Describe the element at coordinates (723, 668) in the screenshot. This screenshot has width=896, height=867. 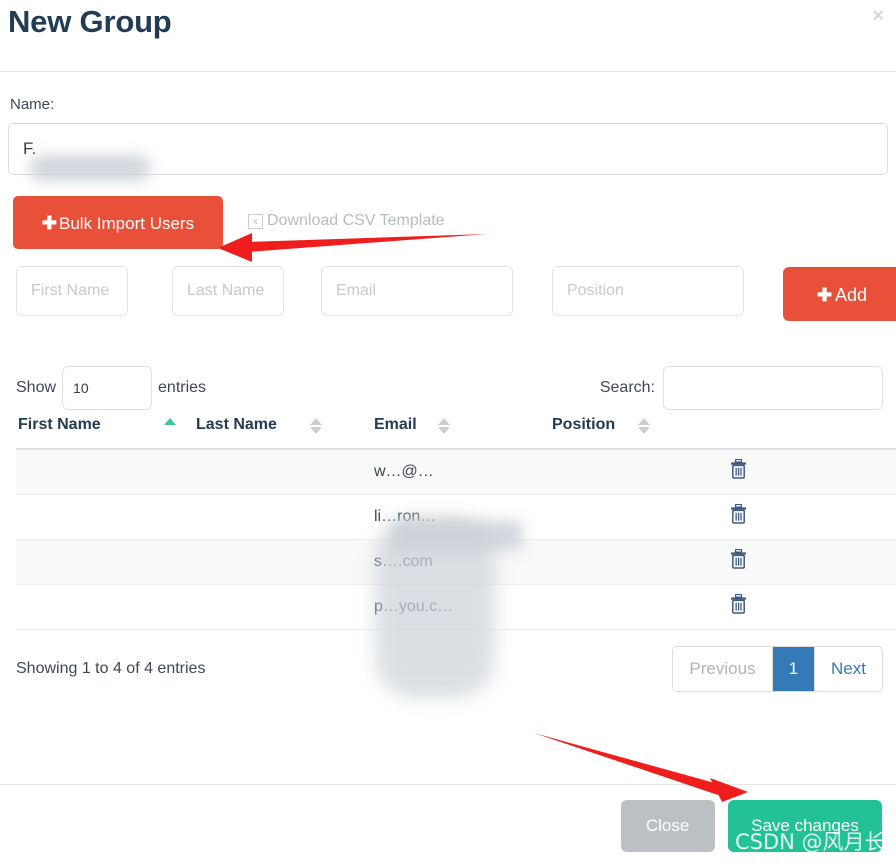
I see `pagination-previous: Previous` at that location.